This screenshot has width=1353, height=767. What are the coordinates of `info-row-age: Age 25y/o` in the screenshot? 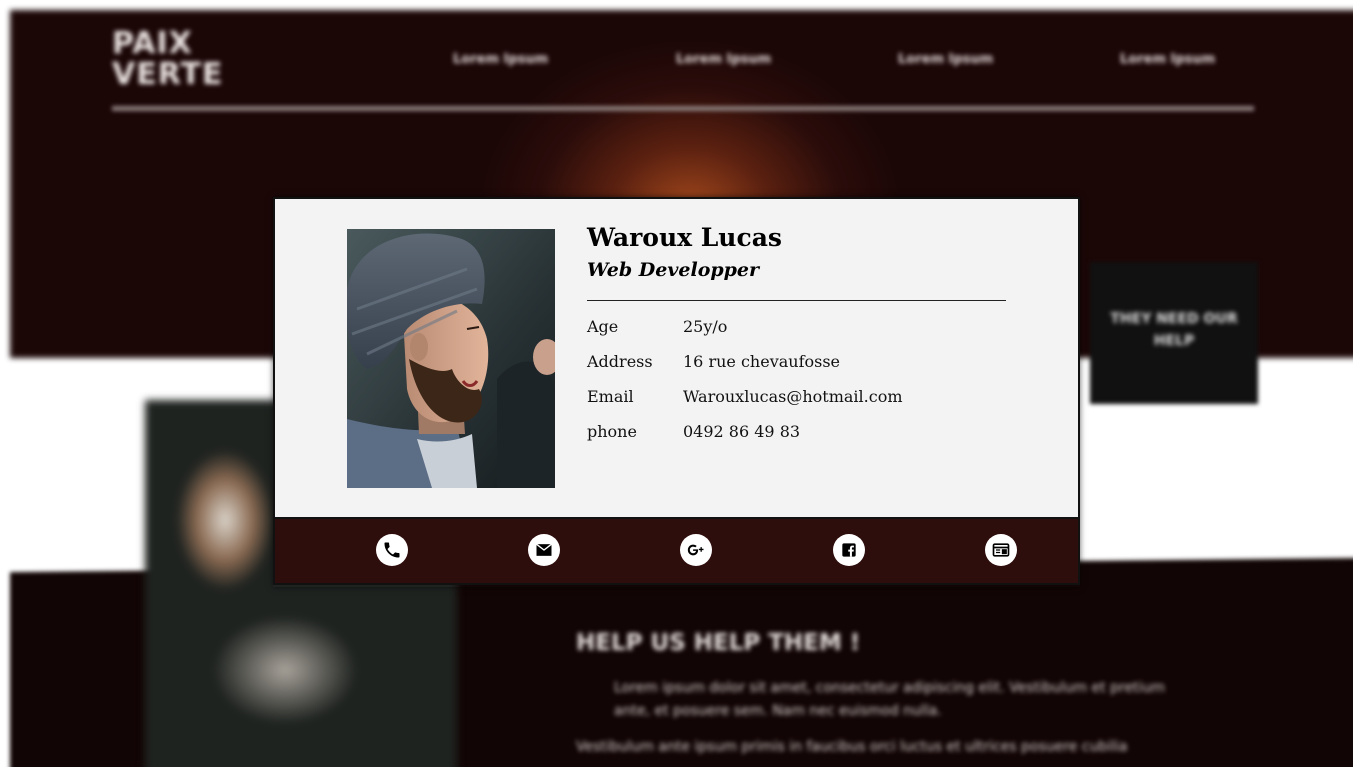 It's located at (745, 334).